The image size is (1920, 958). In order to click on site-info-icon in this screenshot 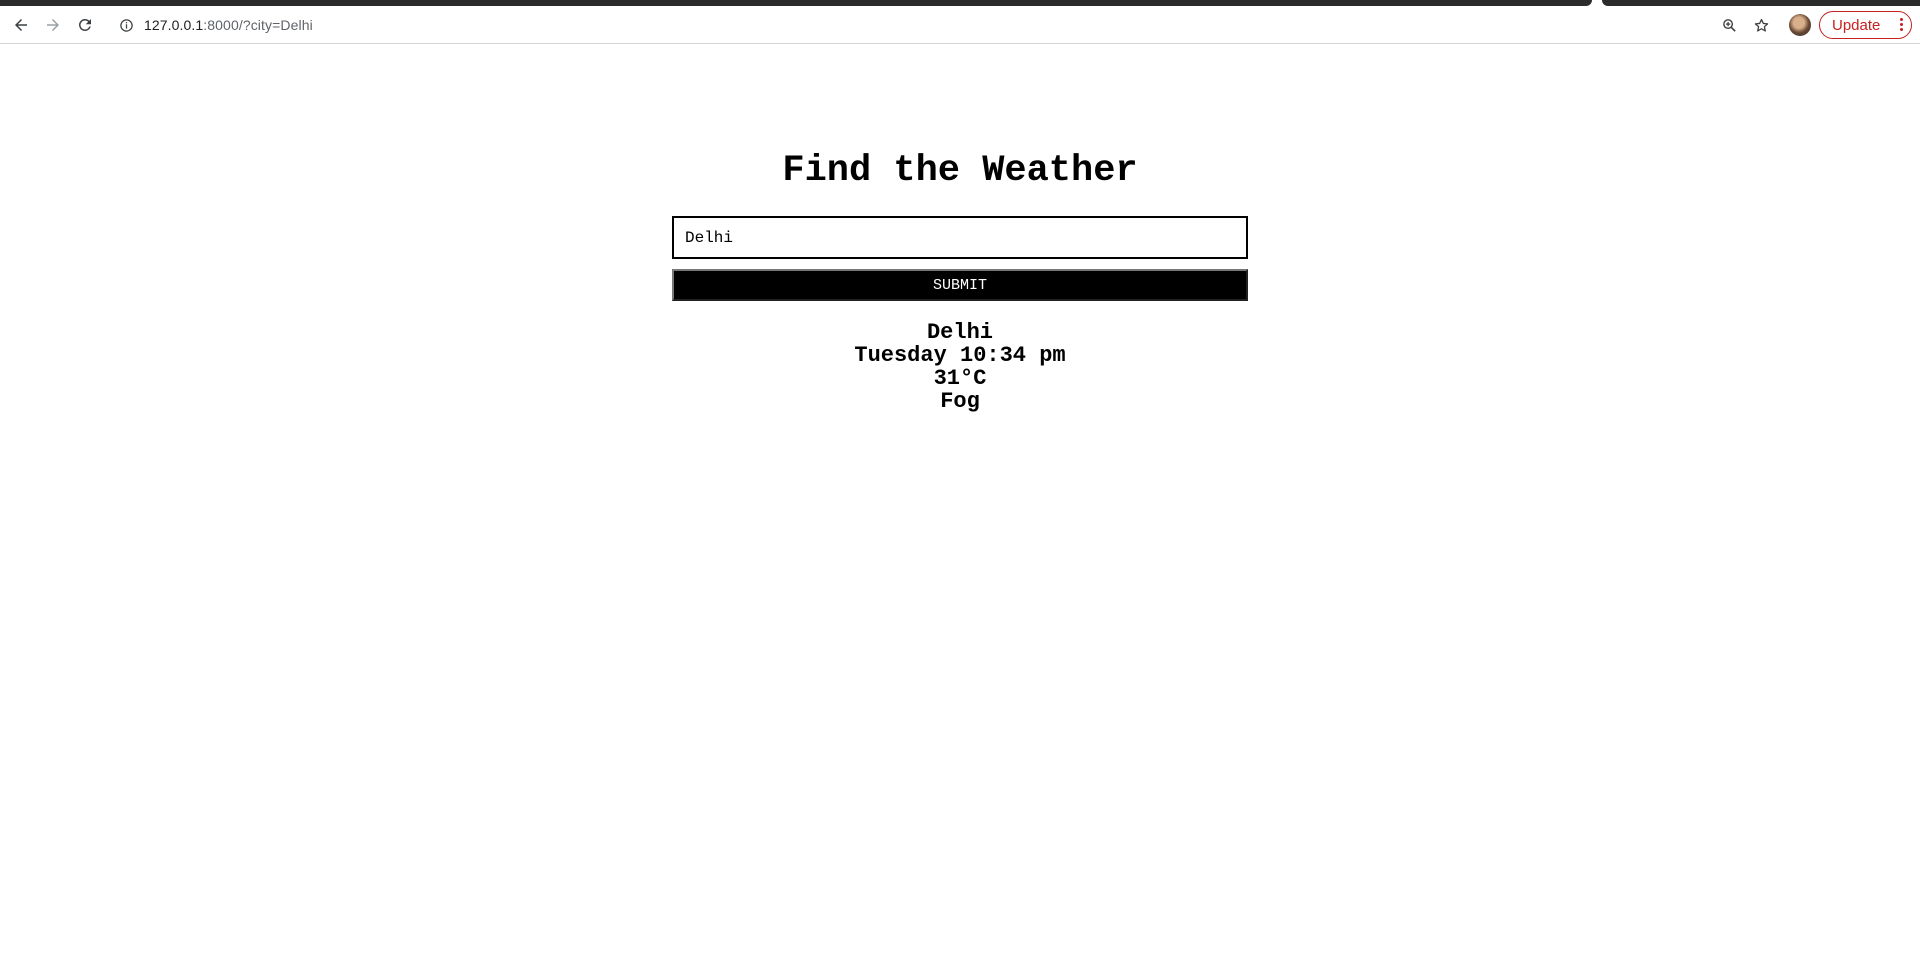, I will do `click(126, 25)`.